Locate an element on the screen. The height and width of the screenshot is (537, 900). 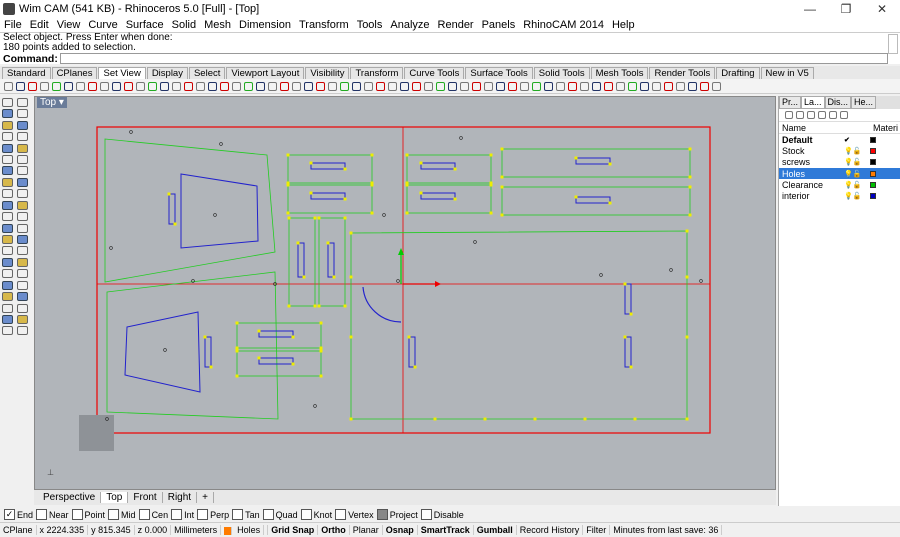
menu-render: Render is located at coordinates (456, 25).